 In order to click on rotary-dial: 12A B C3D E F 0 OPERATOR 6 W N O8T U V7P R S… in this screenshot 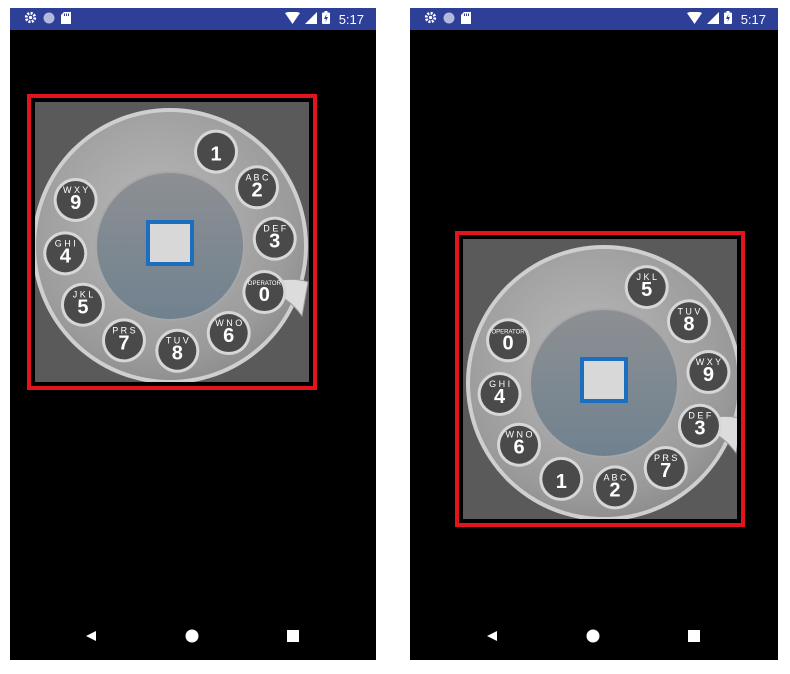, I will do `click(172, 242)`.